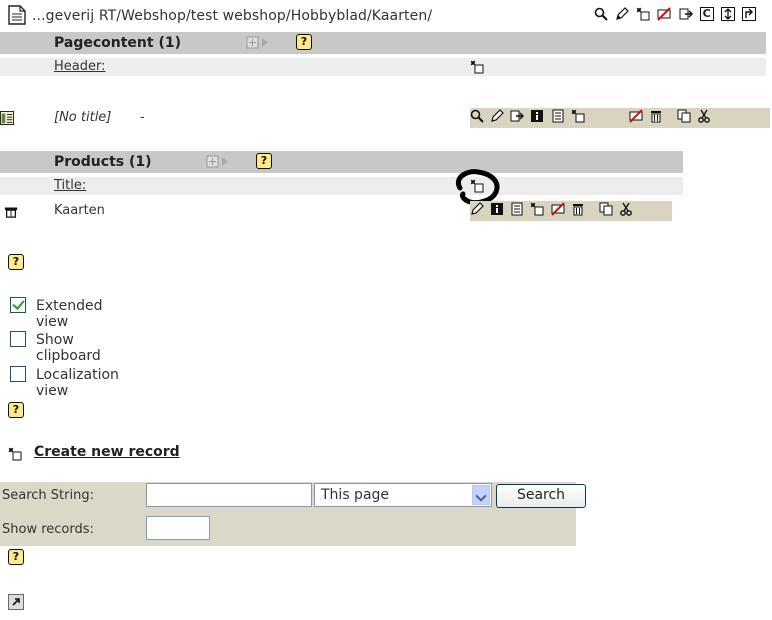 The width and height of the screenshot is (772, 620). What do you see at coordinates (676, 13) in the screenshot?
I see `path-toolbar: C` at bounding box center [676, 13].